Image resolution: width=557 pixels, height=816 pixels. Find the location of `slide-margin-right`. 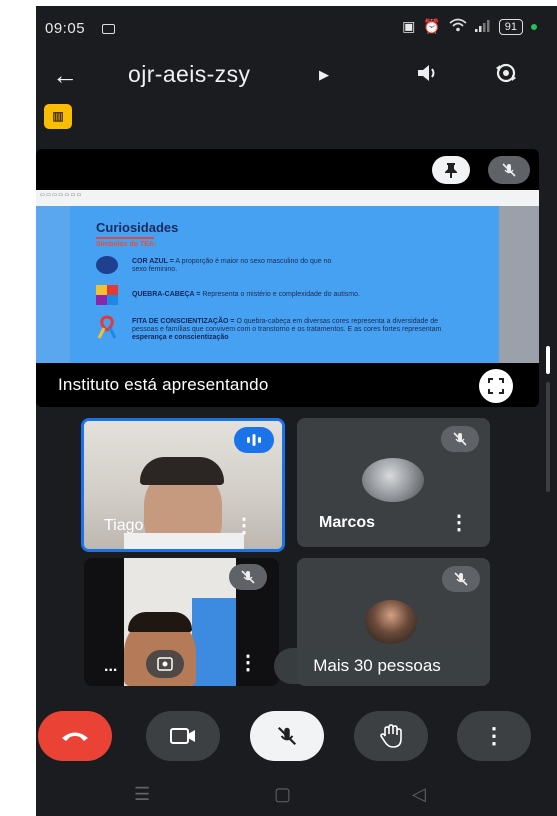

slide-margin-right is located at coordinates (519, 284).